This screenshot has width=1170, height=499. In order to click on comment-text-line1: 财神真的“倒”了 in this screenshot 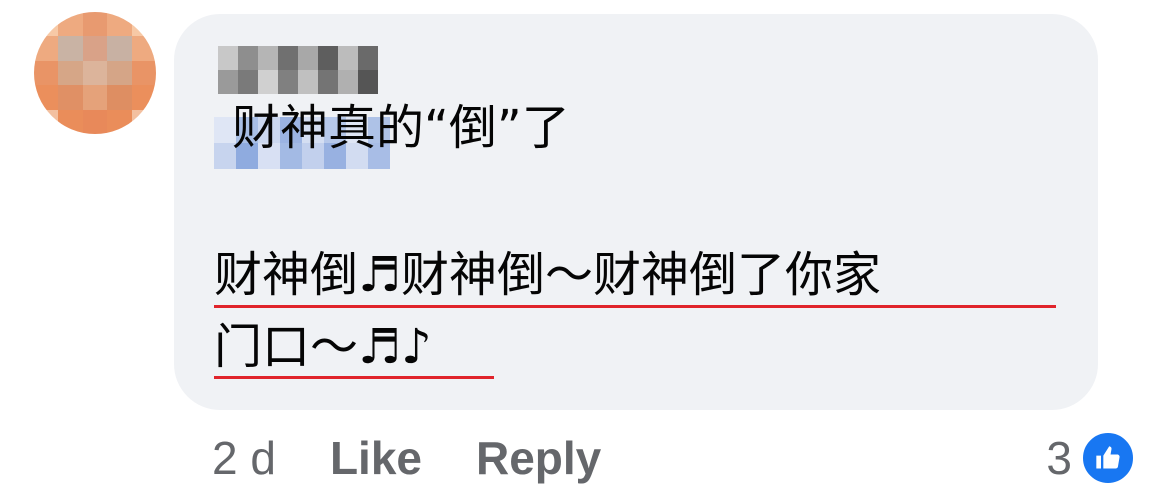, I will do `click(401, 128)`.